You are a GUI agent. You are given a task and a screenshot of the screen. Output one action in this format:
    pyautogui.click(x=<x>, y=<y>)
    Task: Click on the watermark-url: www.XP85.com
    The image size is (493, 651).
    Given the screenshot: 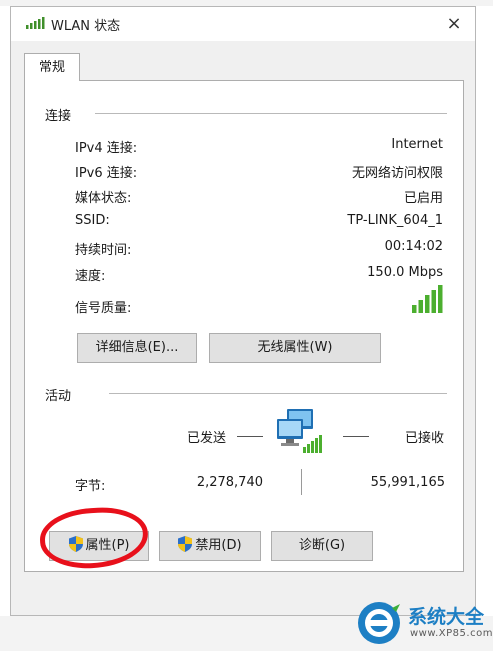 What is the action you would take?
    pyautogui.click(x=451, y=633)
    